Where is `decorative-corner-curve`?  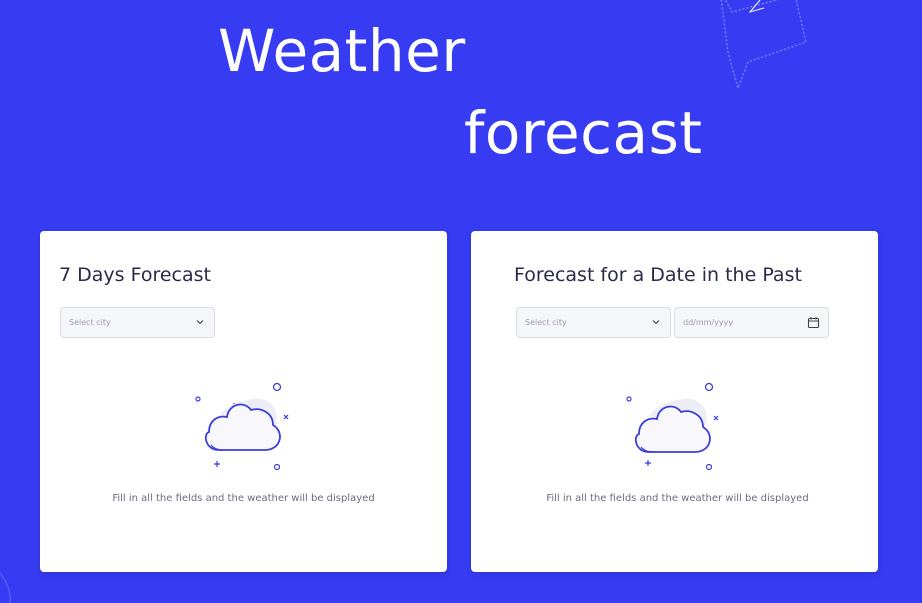
decorative-corner-curve is located at coordinates (5, 587).